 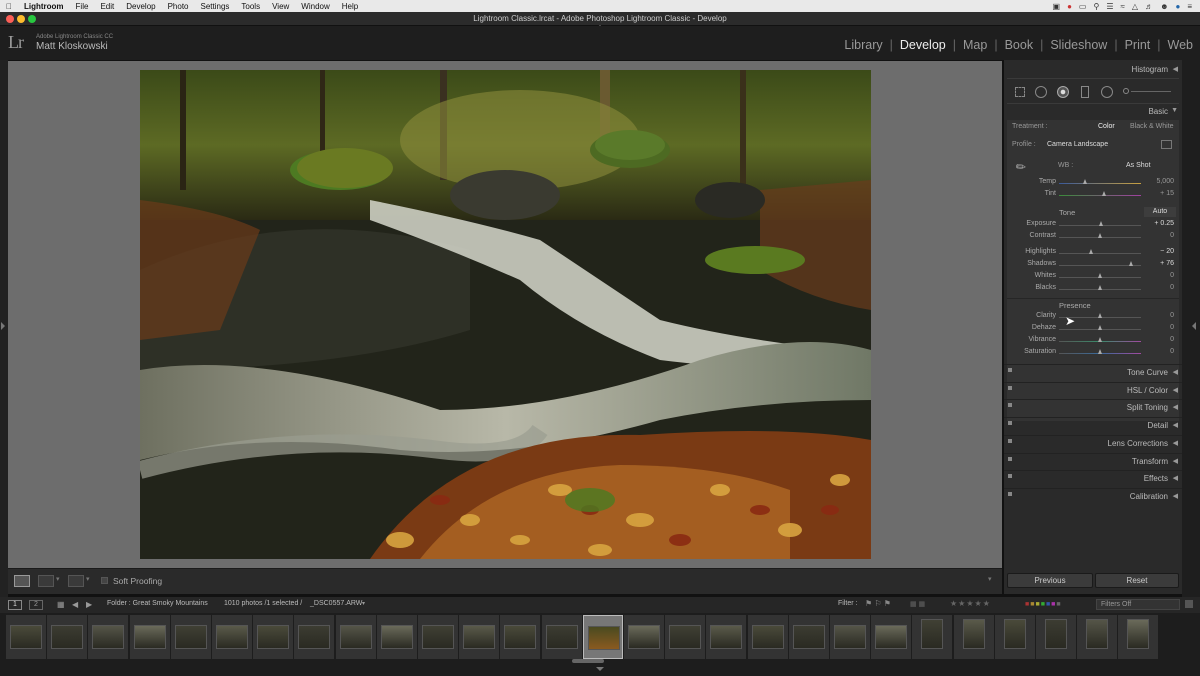 What do you see at coordinates (1093, 195) in the screenshot?
I see `slider-tint: Tint + 15` at bounding box center [1093, 195].